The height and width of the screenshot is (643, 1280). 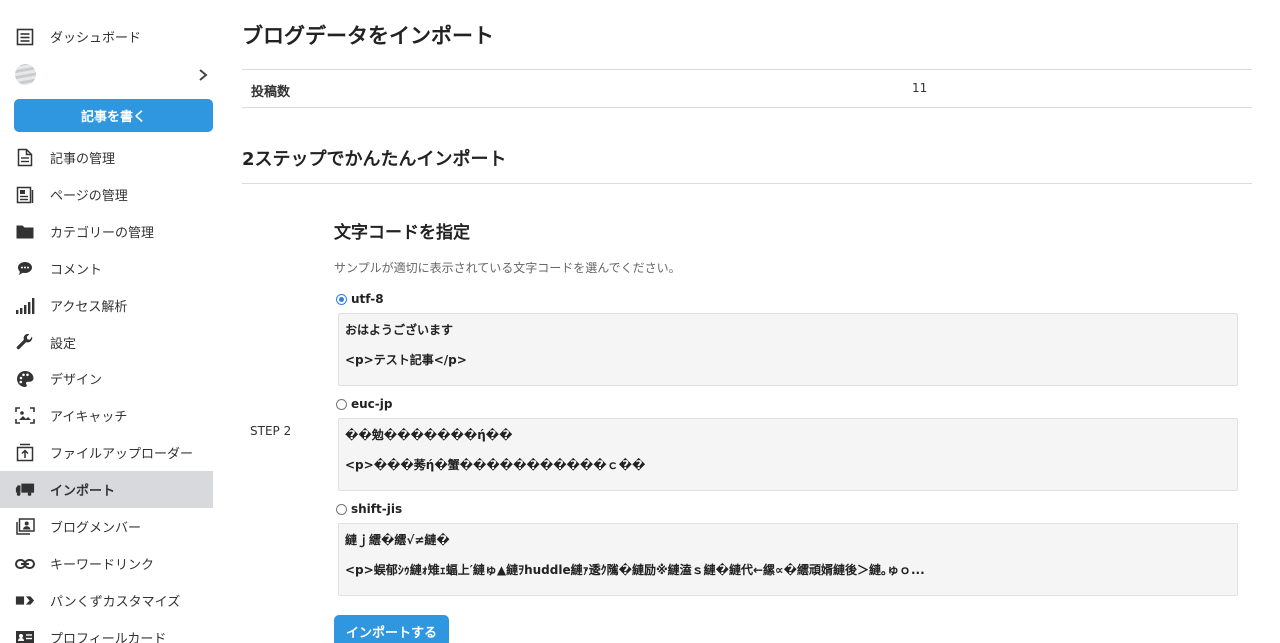 I want to click on sample-line-2: <p>テスト記事</p>, so click(x=406, y=360).